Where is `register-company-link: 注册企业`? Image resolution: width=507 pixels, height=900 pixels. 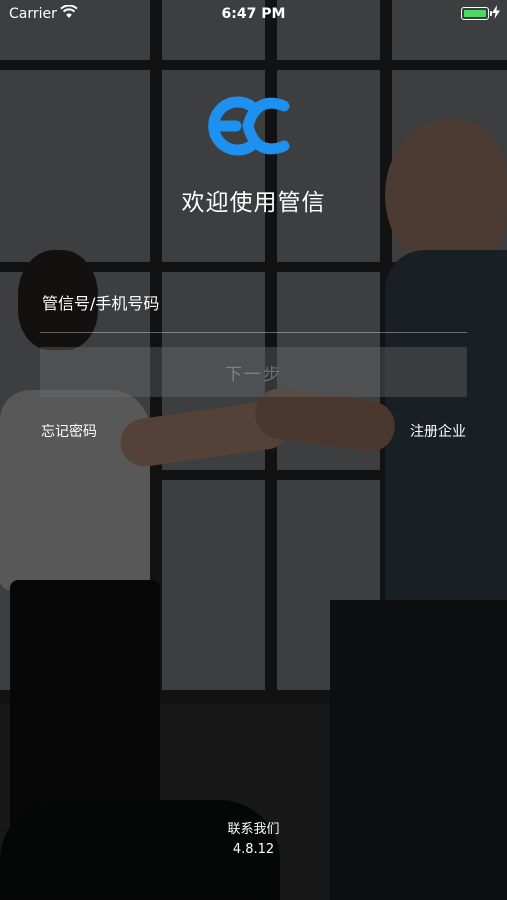 register-company-link: 注册企业 is located at coordinates (438, 431).